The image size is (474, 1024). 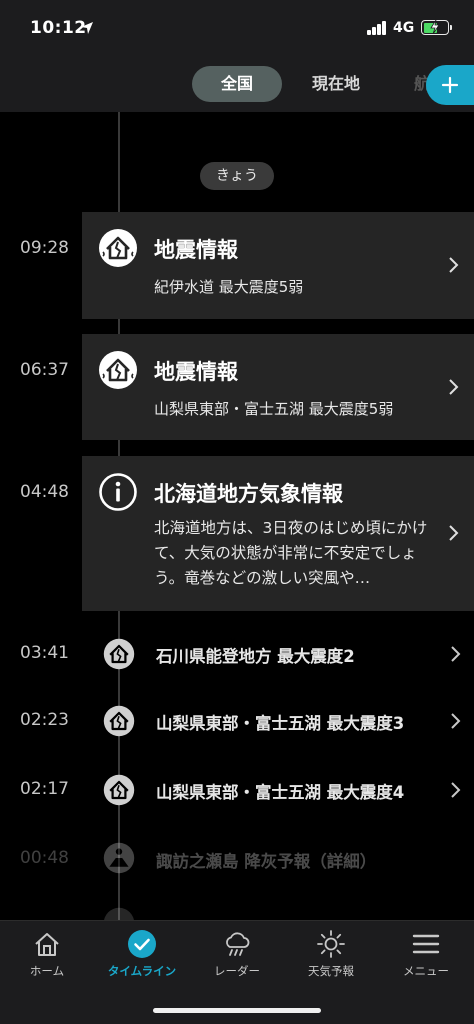 What do you see at coordinates (142, 971) in the screenshot?
I see `nav-label: タイムライン` at bounding box center [142, 971].